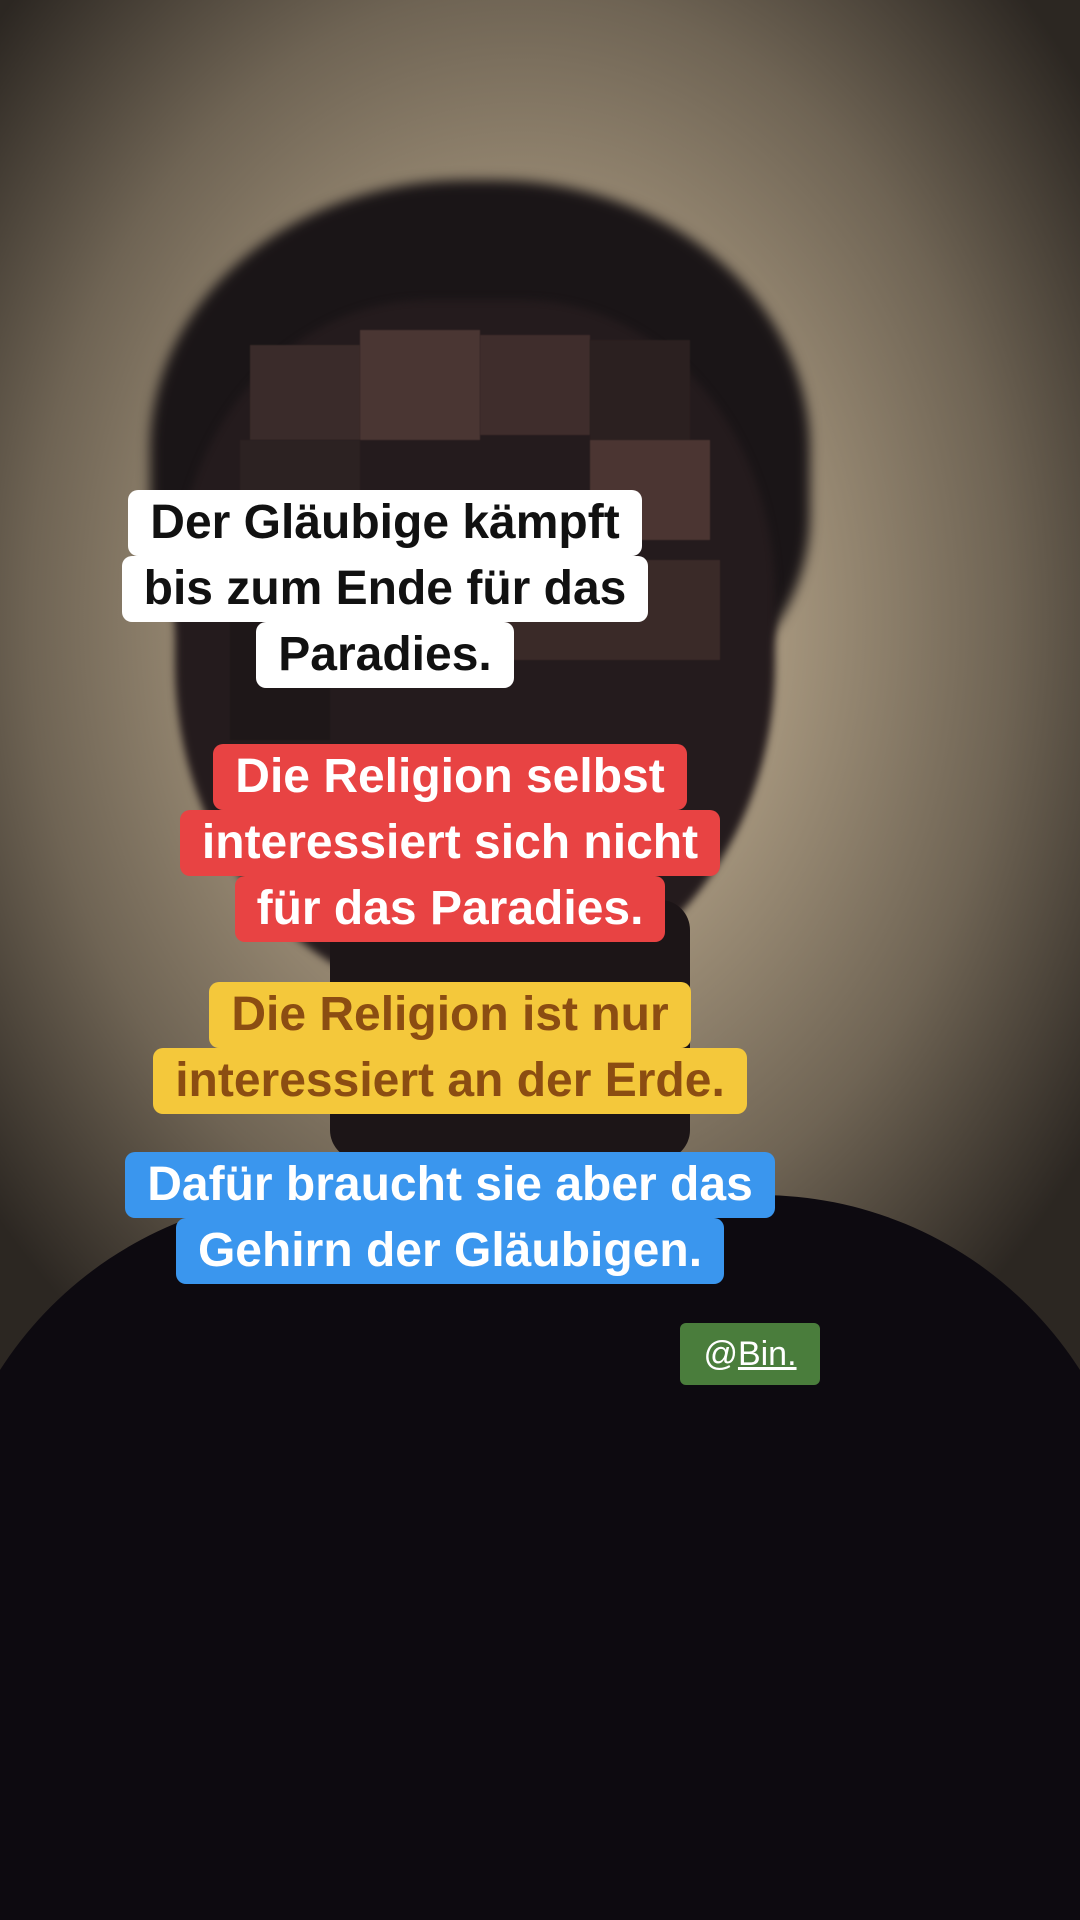 The height and width of the screenshot is (1920, 1080). Describe the element at coordinates (720, 1354) in the screenshot. I see `mention-at-symbol: @` at that location.